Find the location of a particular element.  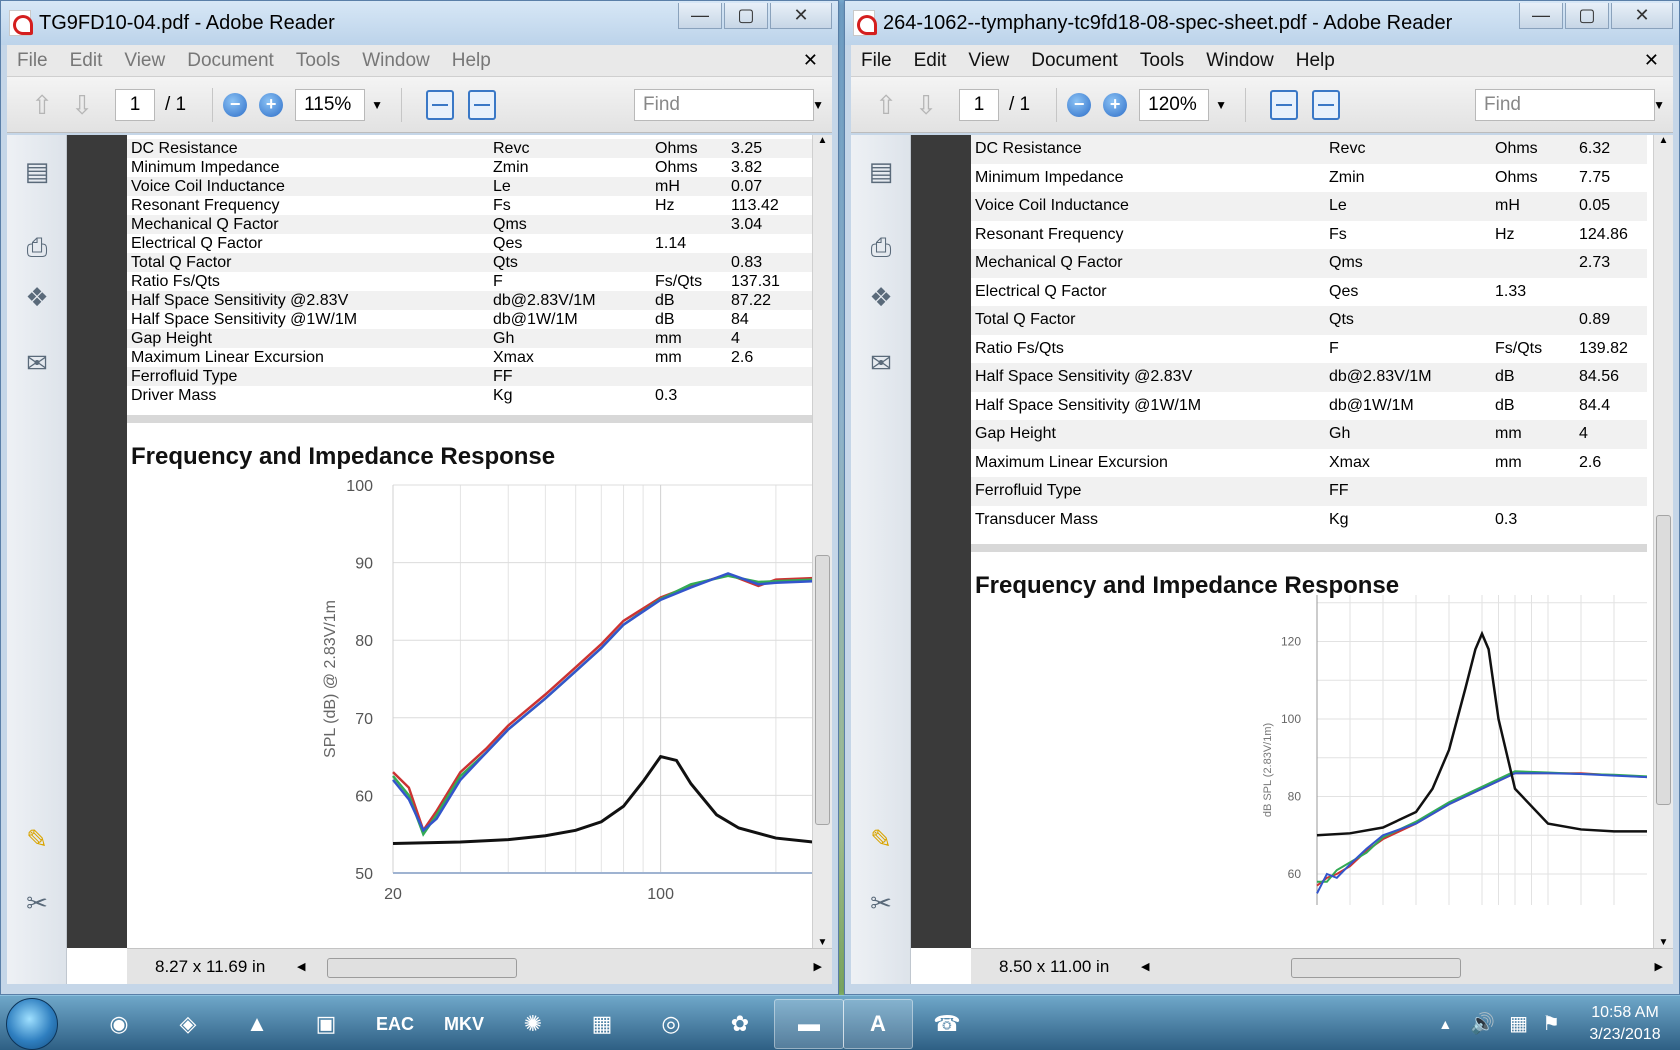

spec-row: DC Resistance Revc Ohms 6.32 is located at coordinates (1309, 149).